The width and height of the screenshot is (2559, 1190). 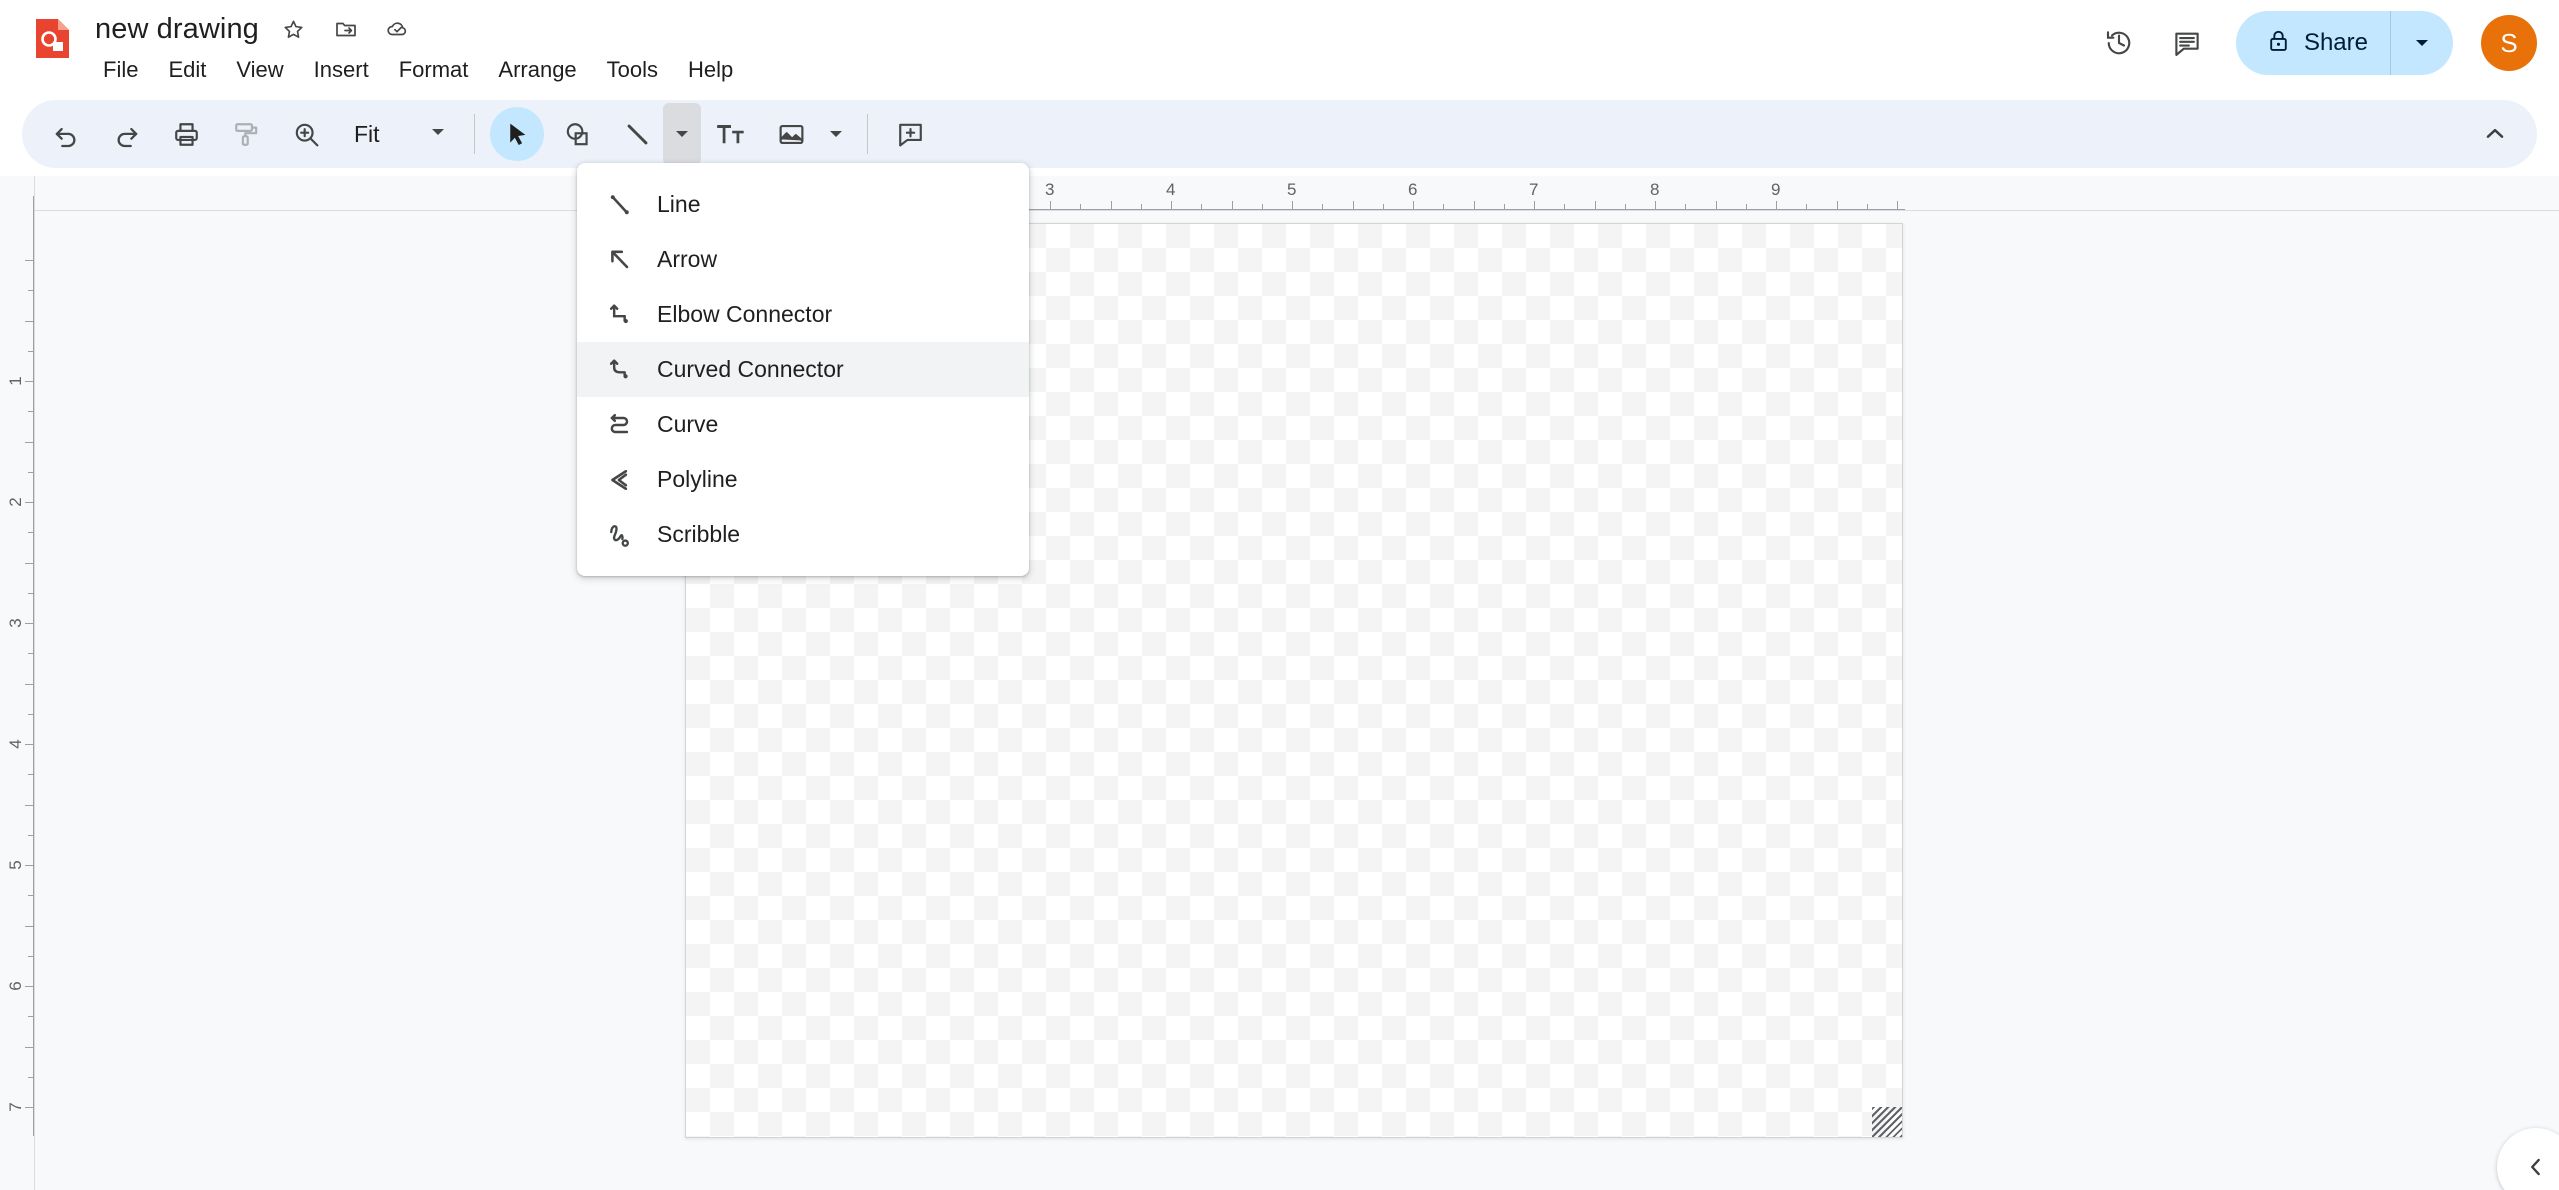 I want to click on select-tool-button, so click(x=517, y=134).